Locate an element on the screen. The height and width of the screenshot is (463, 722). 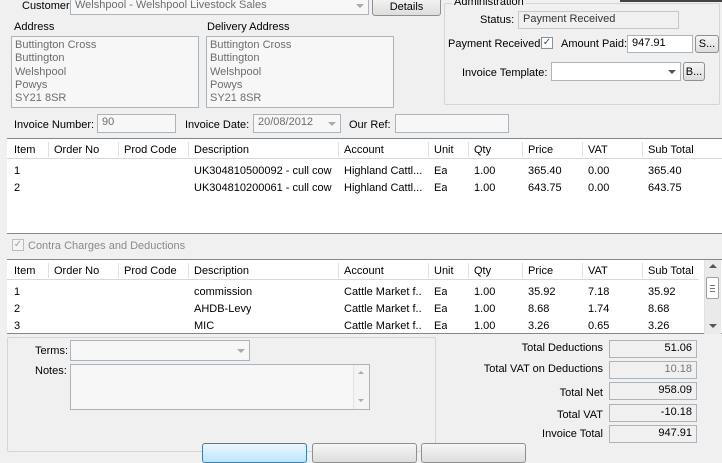
row-price: 8.68 is located at coordinates (539, 309).